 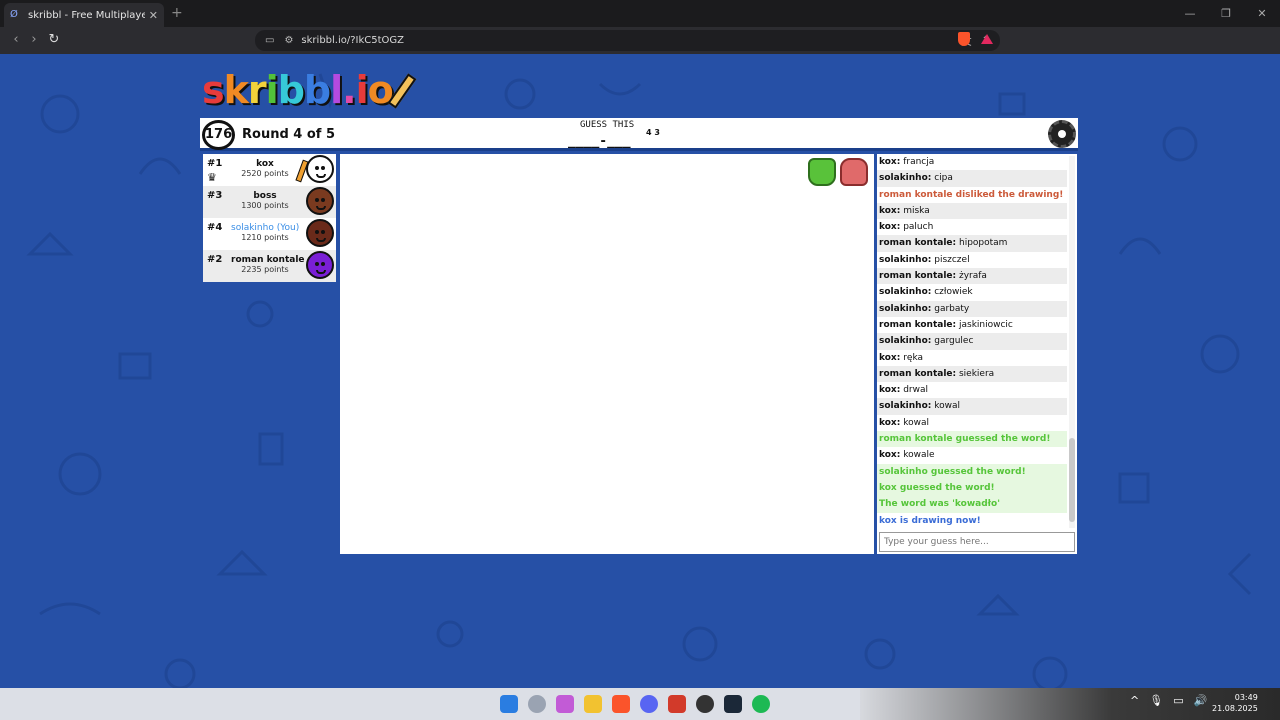 What do you see at coordinates (265, 164) in the screenshot?
I see `player-name: kox` at bounding box center [265, 164].